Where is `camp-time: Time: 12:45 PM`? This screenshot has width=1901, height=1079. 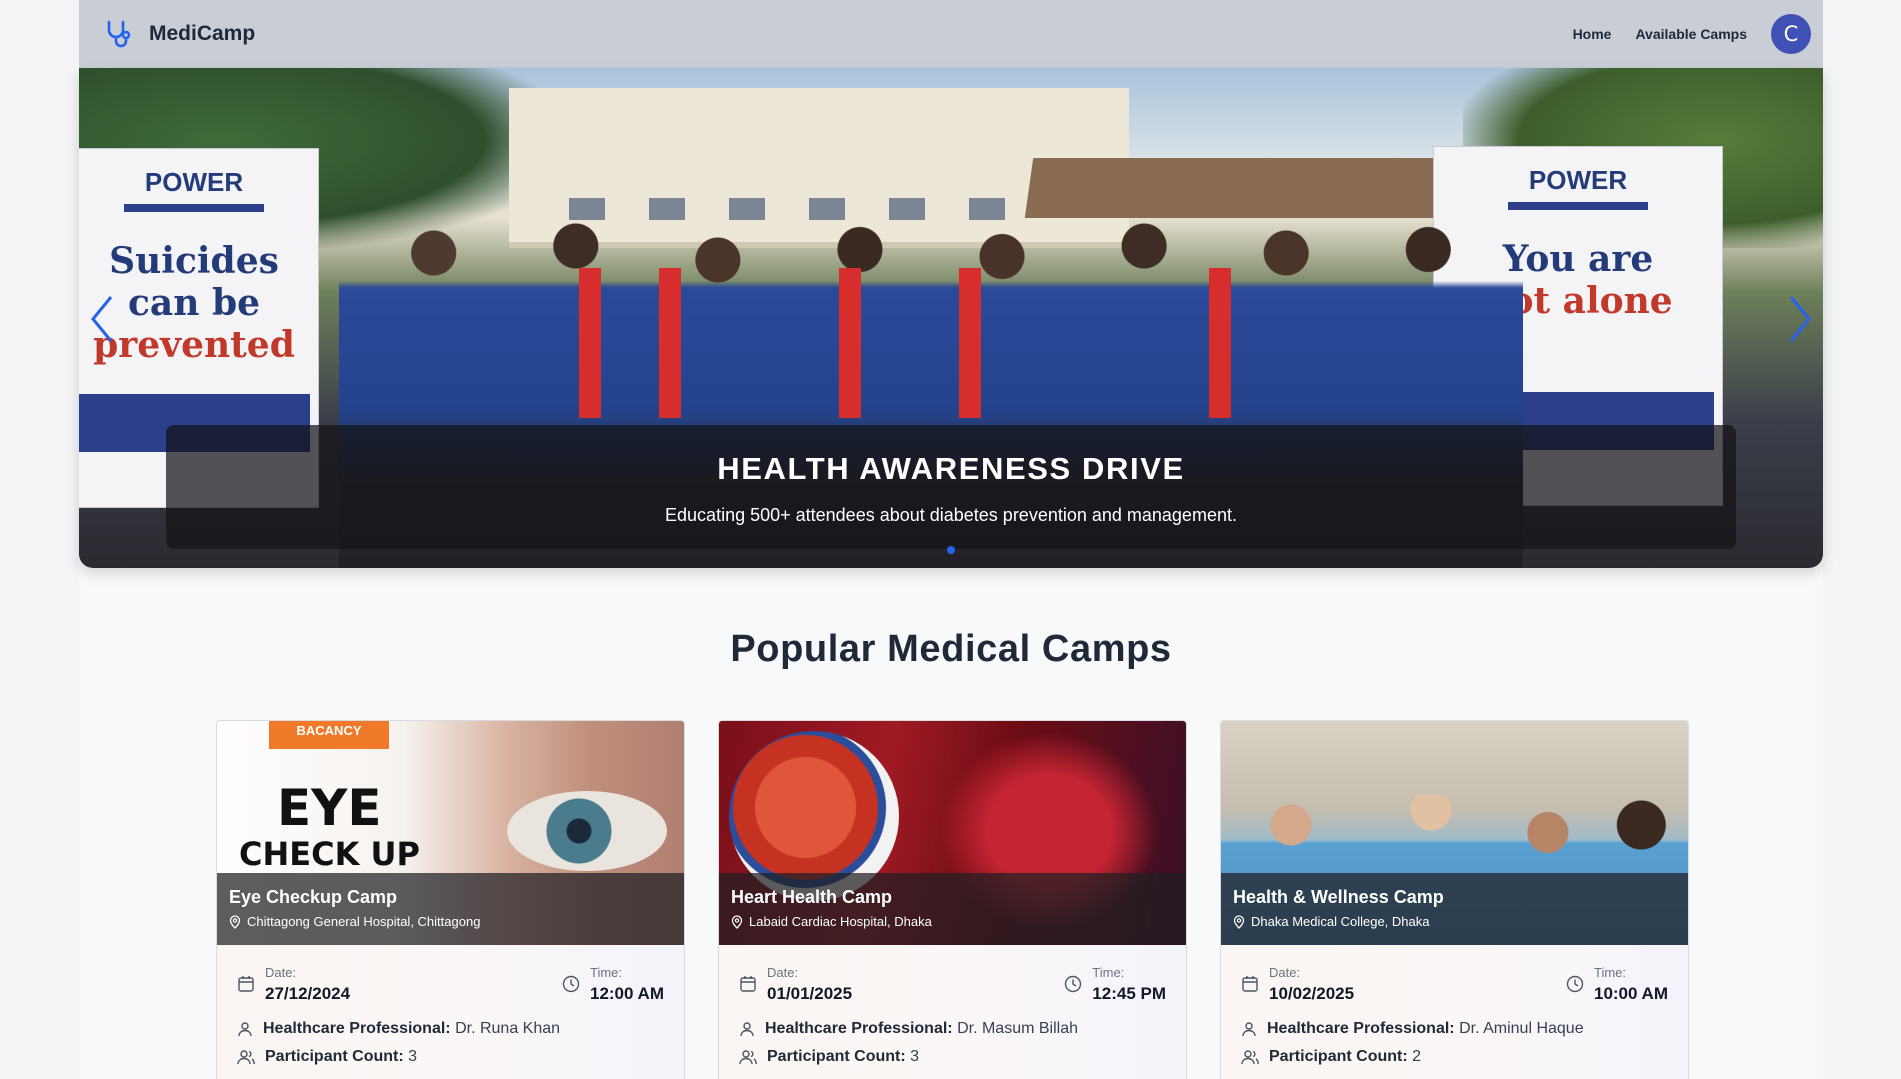
camp-time: Time: 12:45 PM is located at coordinates (1115, 984).